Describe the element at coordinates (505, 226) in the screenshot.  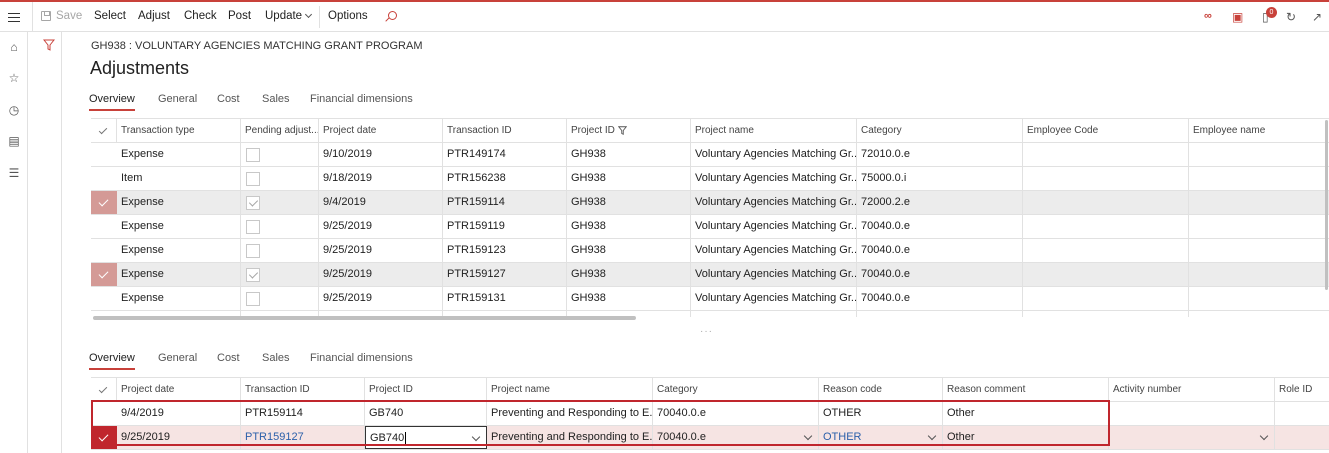
I see `transaction-id-cell: PTR159119` at that location.